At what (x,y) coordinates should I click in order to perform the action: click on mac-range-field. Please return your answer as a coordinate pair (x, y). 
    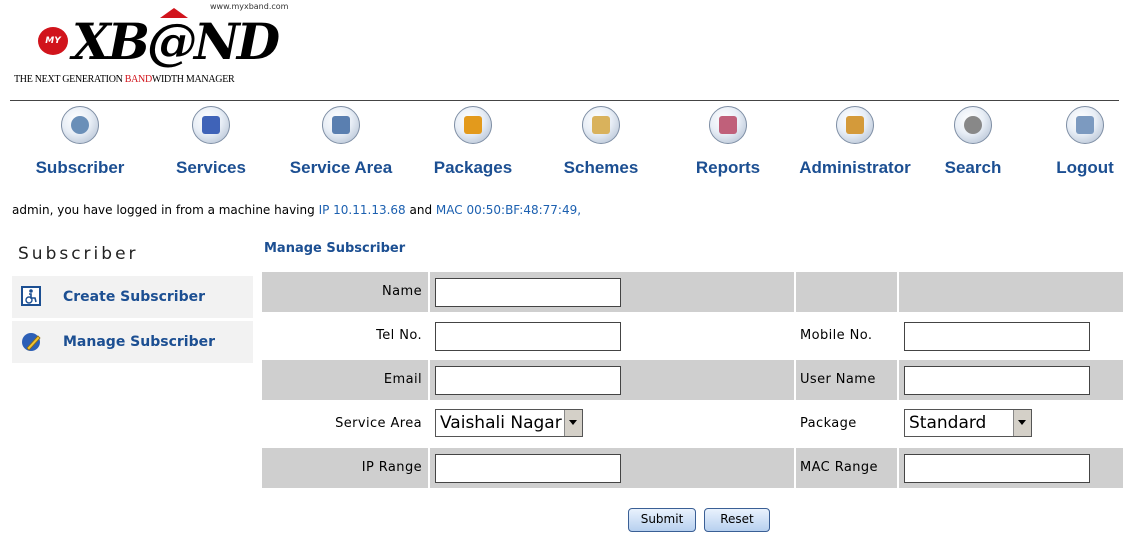
    Looking at the image, I should click on (997, 468).